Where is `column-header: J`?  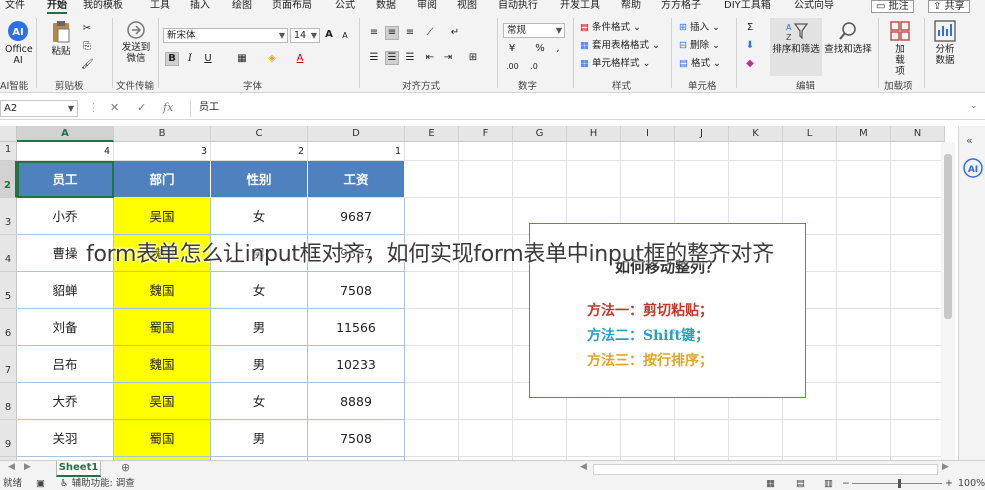
column-header: J is located at coordinates (702, 134).